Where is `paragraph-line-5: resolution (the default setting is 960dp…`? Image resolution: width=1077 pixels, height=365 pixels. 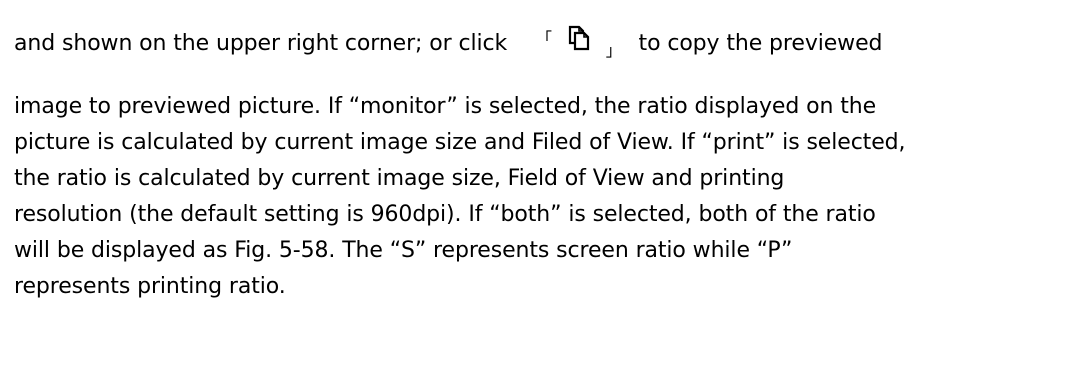
paragraph-line-5: resolution (the default setting is 960dp… is located at coordinates (445, 214).